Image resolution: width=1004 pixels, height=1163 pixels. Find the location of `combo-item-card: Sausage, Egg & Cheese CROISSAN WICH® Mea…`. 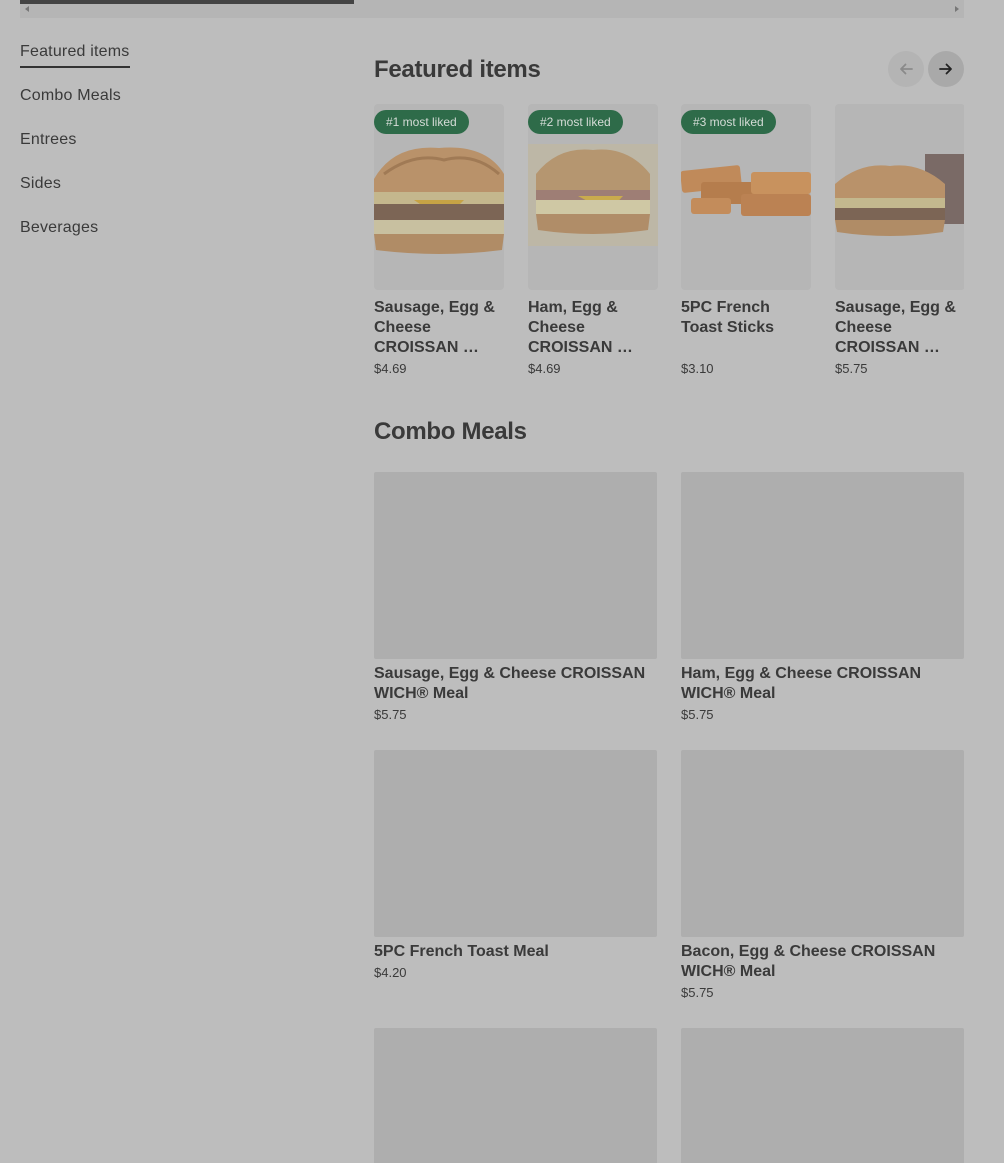

combo-item-card: Sausage, Egg & Cheese CROISSAN WICH® Mea… is located at coordinates (515, 597).